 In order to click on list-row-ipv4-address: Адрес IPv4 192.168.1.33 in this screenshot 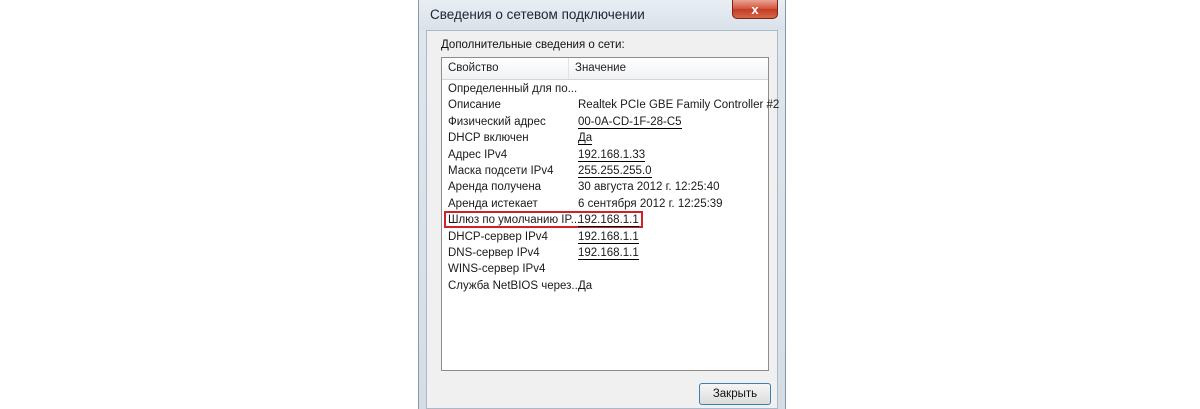, I will do `click(605, 156)`.